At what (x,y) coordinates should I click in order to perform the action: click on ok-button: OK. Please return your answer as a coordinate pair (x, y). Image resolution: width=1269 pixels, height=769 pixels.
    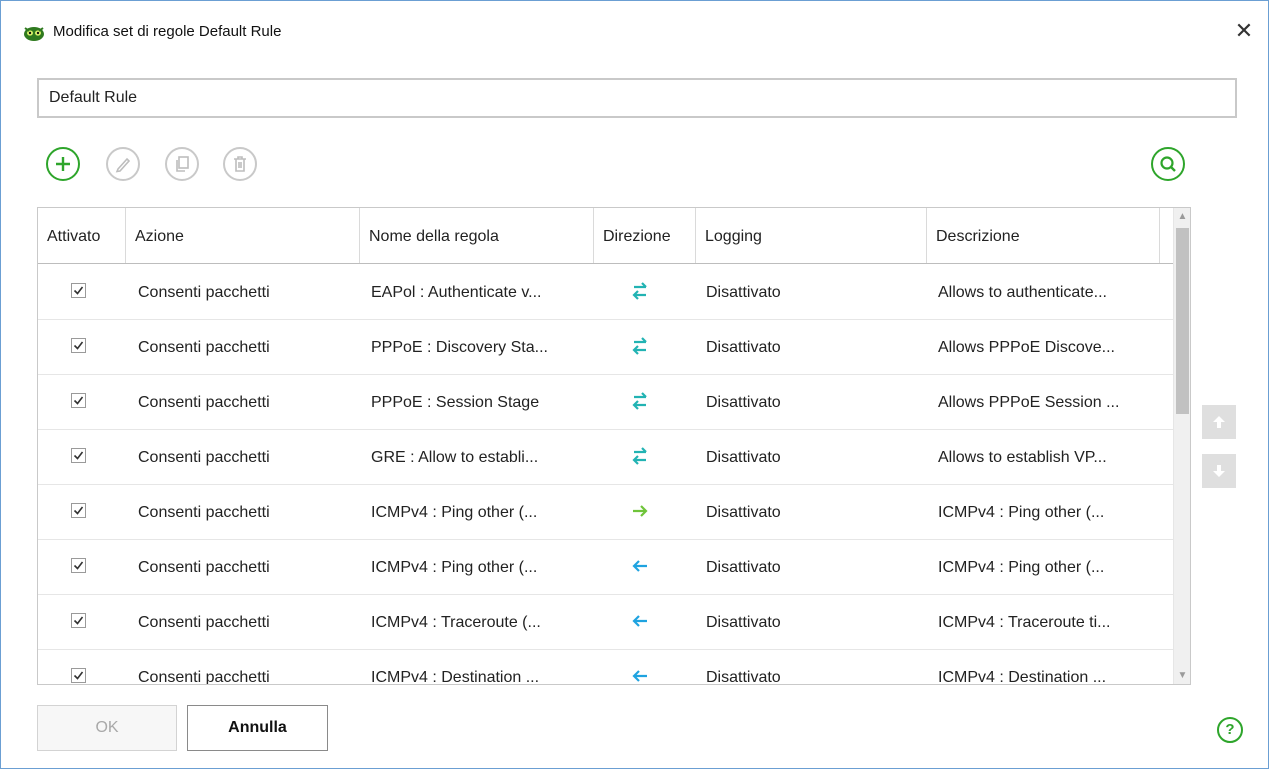
    Looking at the image, I should click on (107, 728).